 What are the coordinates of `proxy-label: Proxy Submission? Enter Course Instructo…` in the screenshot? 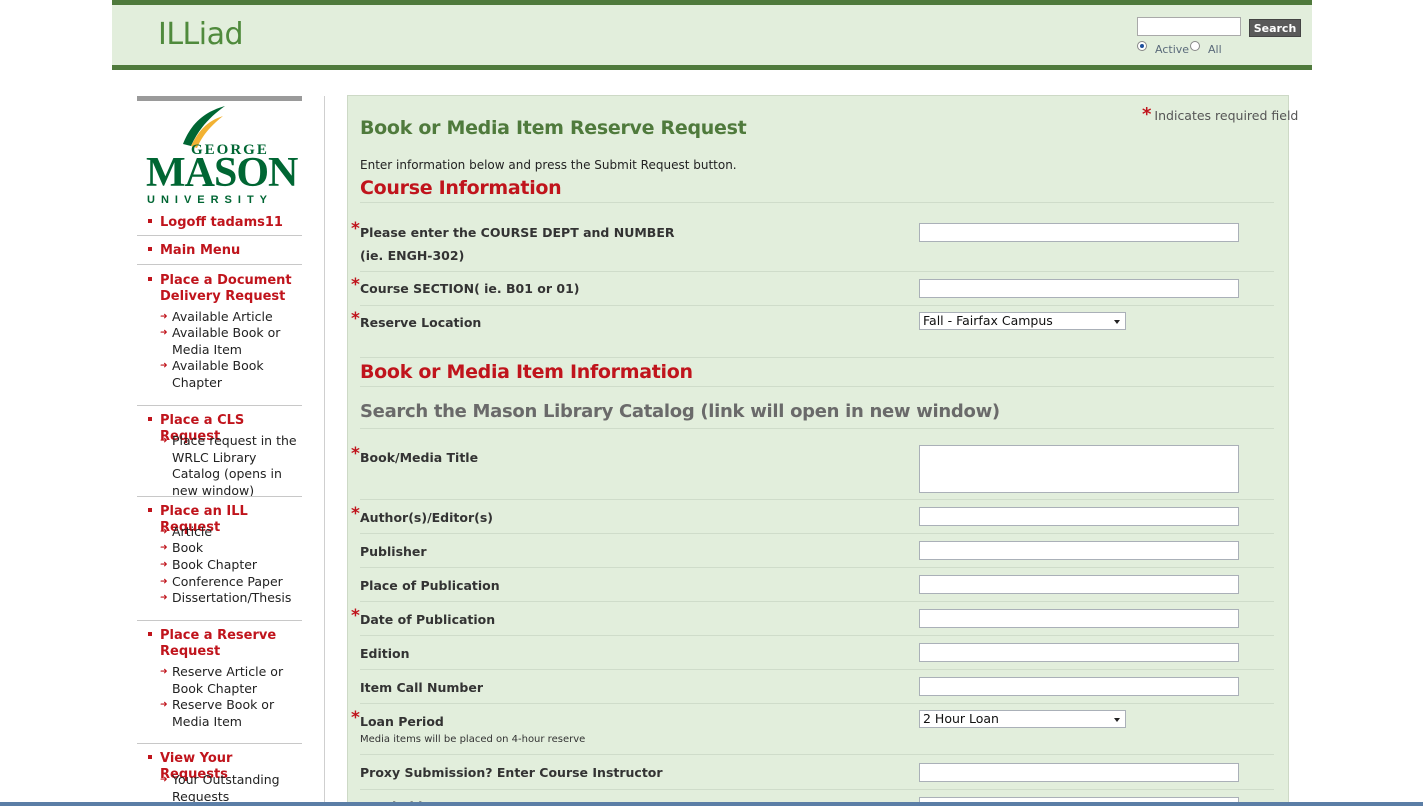 It's located at (511, 772).